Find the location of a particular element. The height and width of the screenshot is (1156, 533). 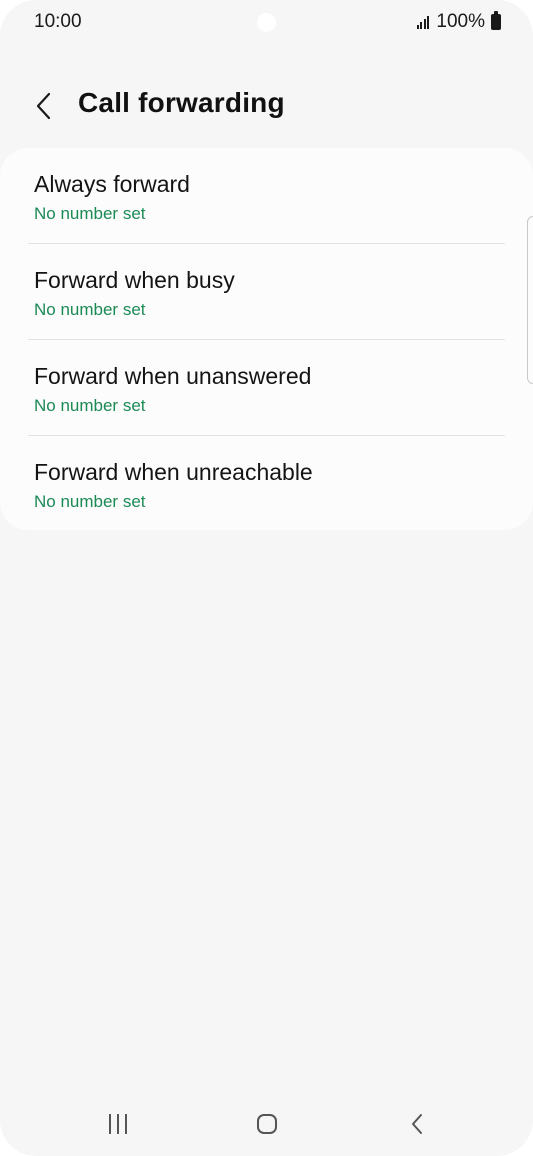

item-title: Always forward is located at coordinates (112, 184).